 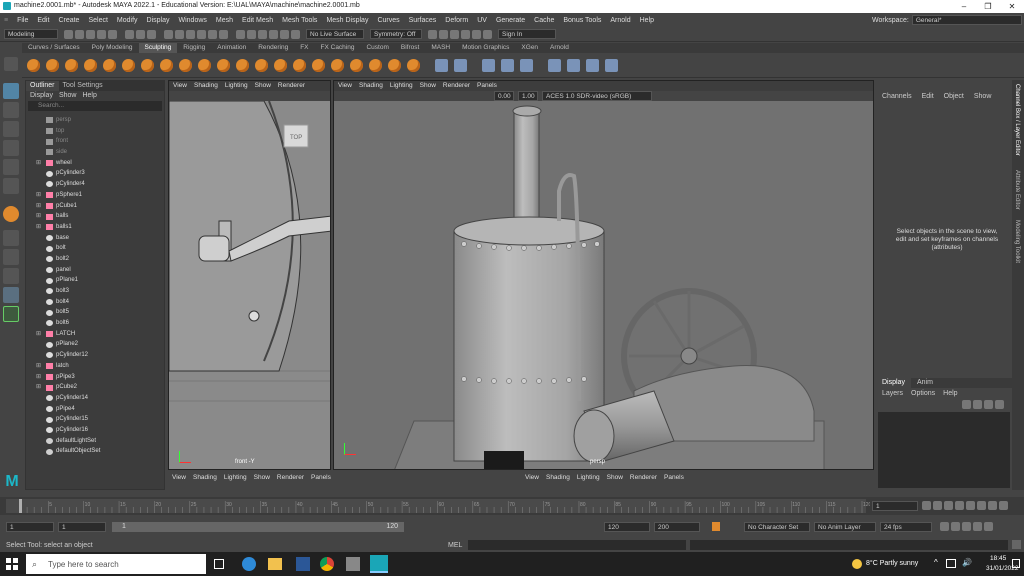 I want to click on four-pane-icon, so click(x=11, y=257).